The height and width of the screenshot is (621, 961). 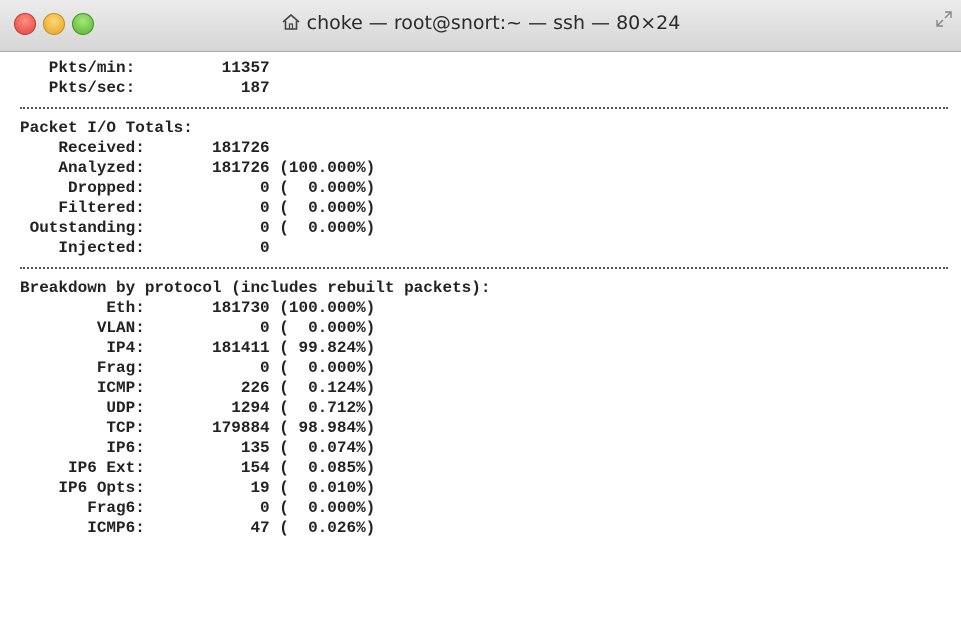 What do you see at coordinates (82, 368) in the screenshot?
I see `row-label: Frag:` at bounding box center [82, 368].